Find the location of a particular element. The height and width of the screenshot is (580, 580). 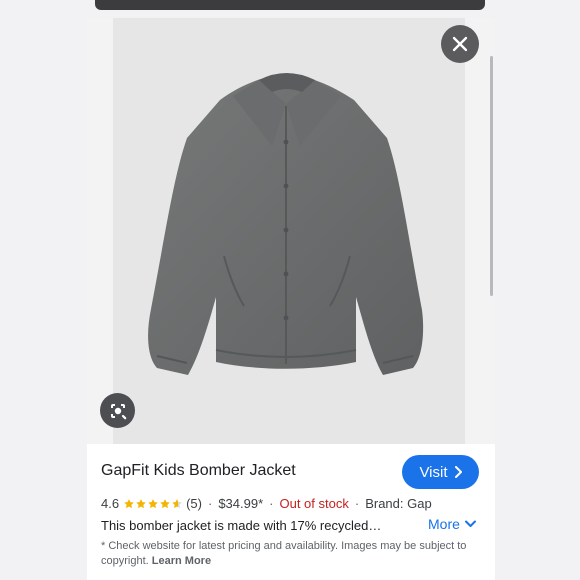

price: $34.99* is located at coordinates (241, 503).